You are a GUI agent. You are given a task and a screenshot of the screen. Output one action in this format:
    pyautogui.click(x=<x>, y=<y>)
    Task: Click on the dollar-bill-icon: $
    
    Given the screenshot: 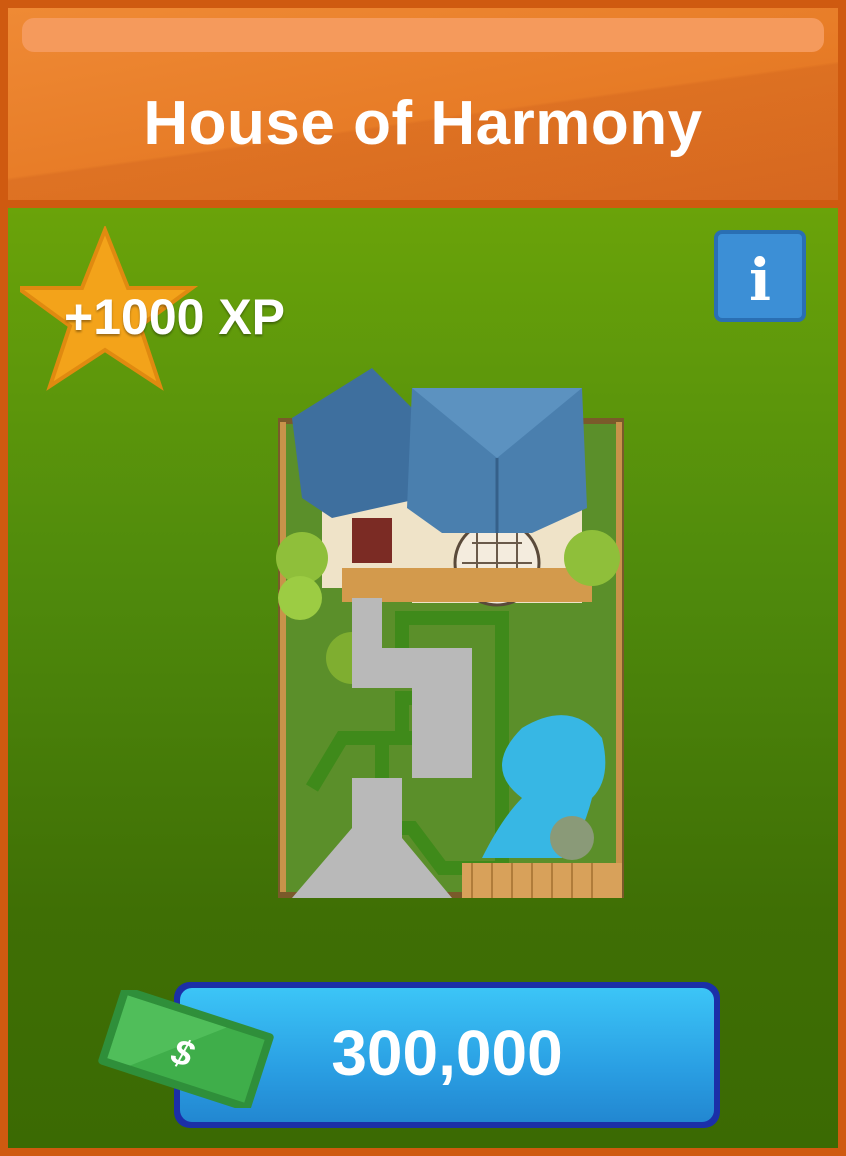 What is the action you would take?
    pyautogui.click(x=186, y=1049)
    